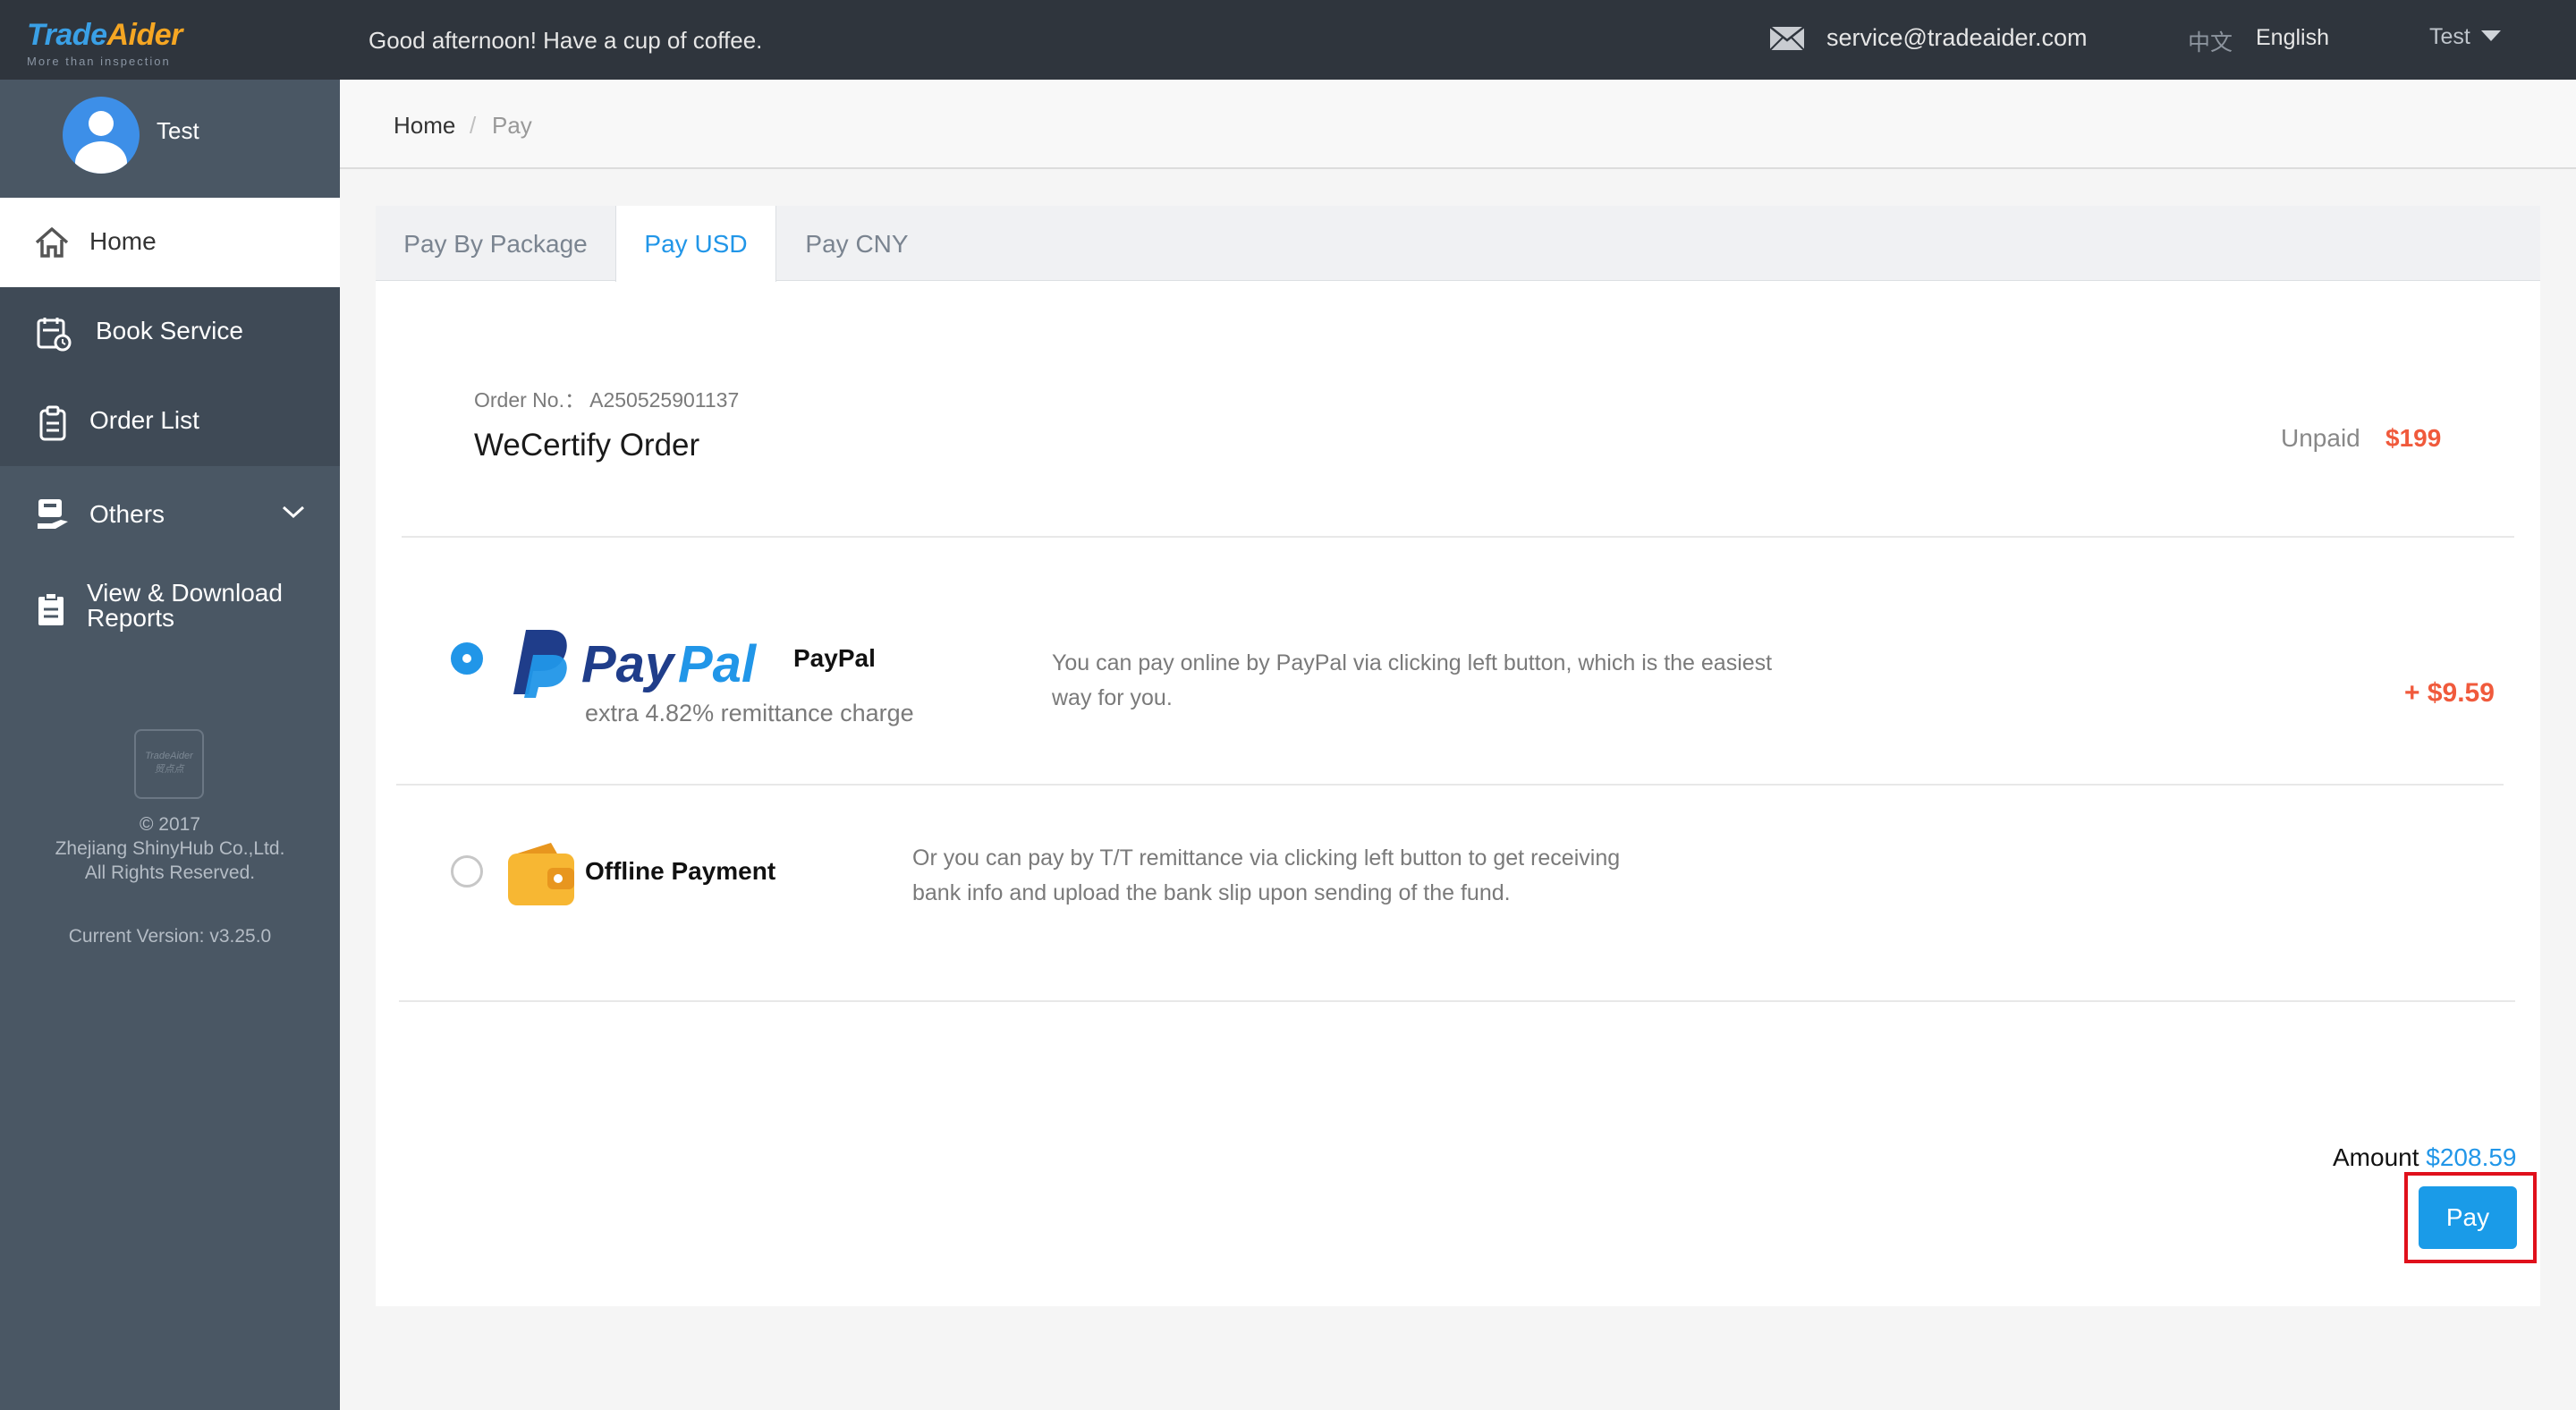 This screenshot has height=1410, width=2576. Describe the element at coordinates (293, 512) in the screenshot. I see `chevron-down-icon` at that location.